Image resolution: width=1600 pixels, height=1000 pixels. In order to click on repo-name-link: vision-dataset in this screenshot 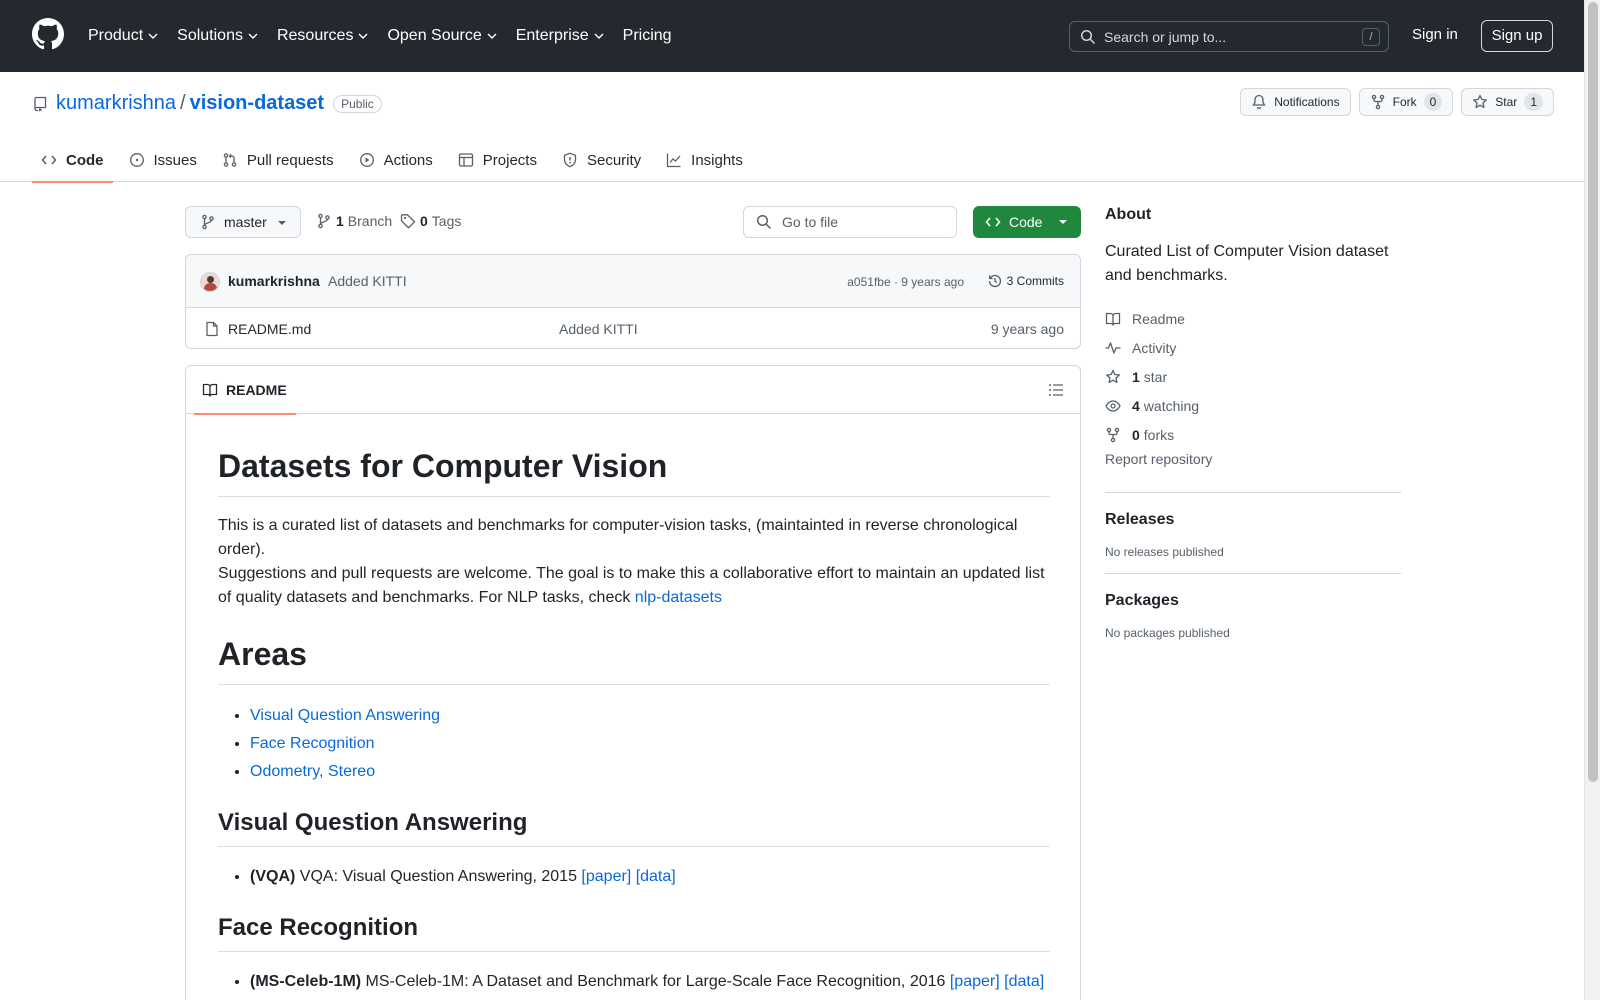, I will do `click(257, 103)`.